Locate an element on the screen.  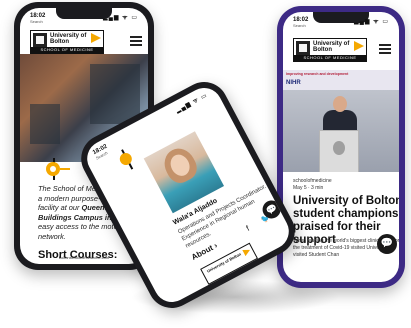
post-meta: schoolofmedicine May 5 · 3 min is located at coordinates (312, 185).